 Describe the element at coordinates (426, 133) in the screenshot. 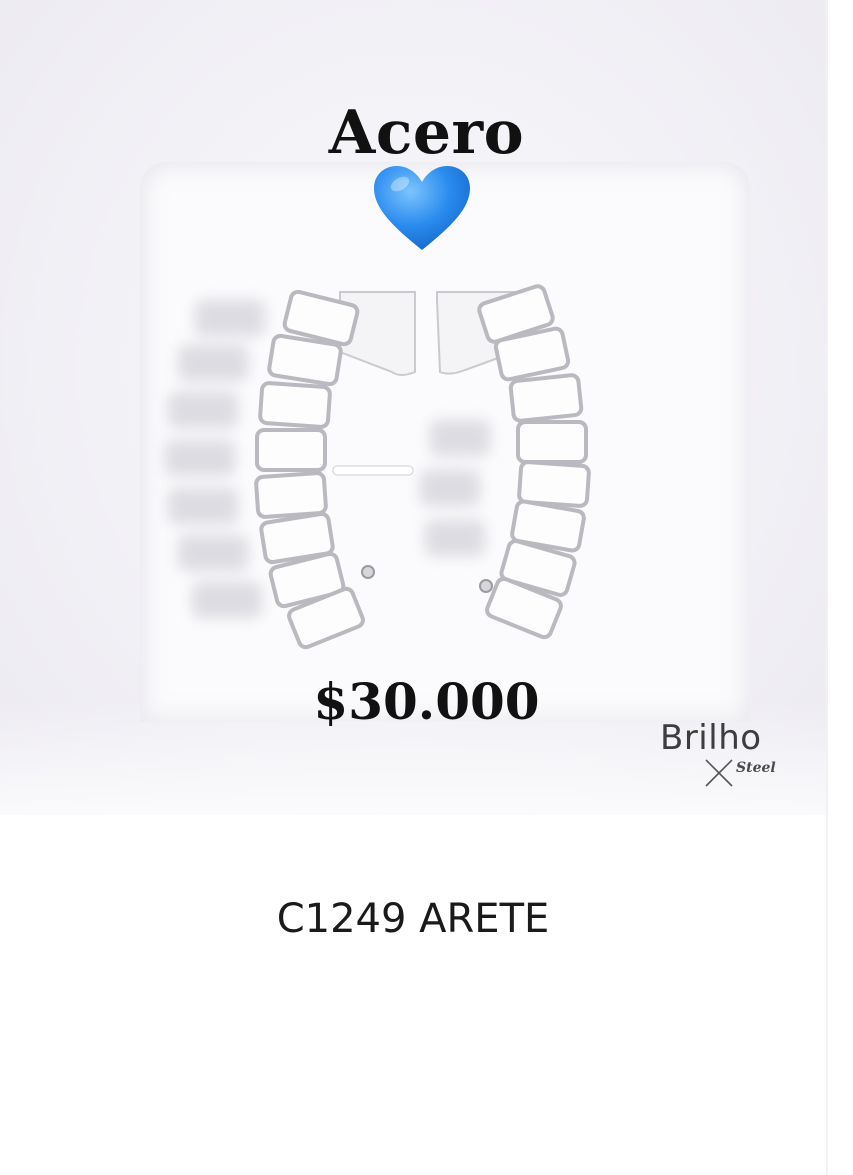

I see `product-heading: Acero` at that location.